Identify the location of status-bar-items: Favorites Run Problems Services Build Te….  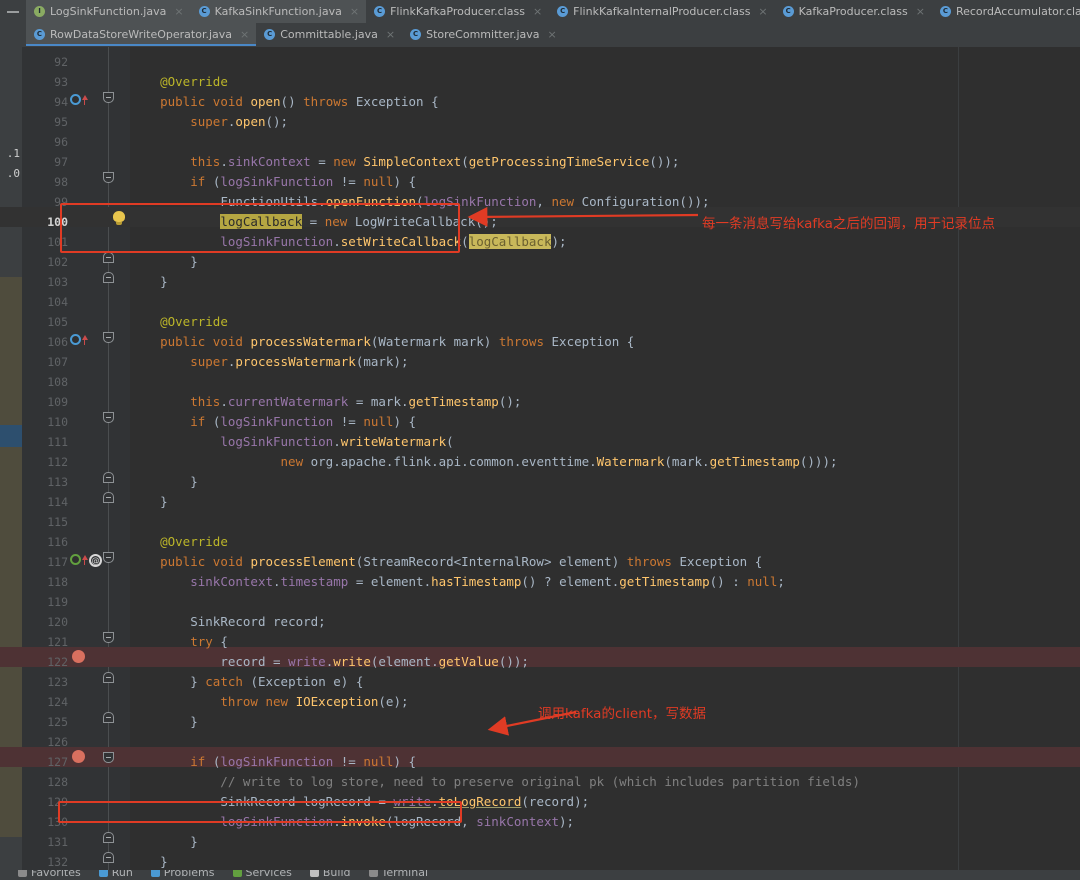
(223, 874).